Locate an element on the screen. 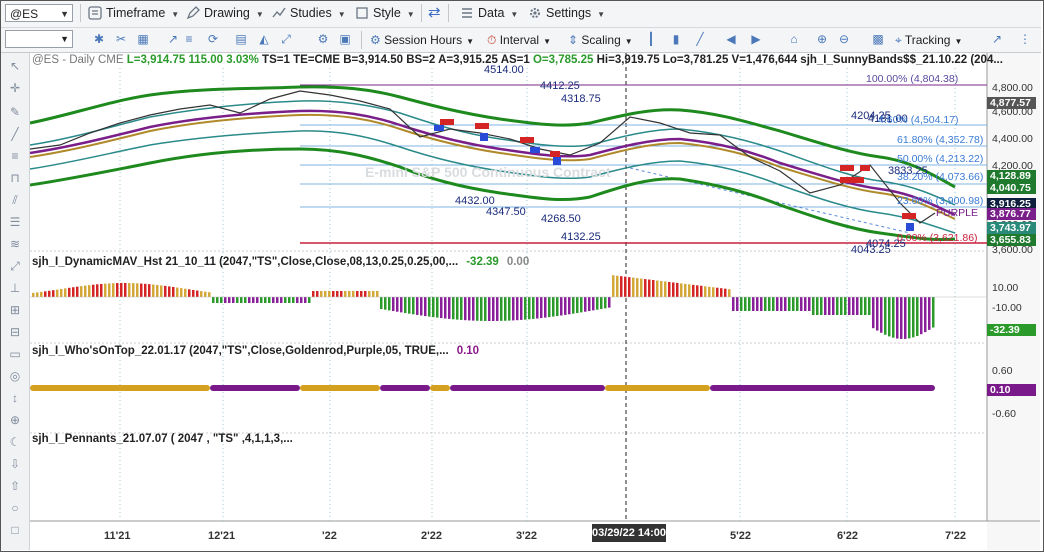  fan-tool-icon: ≋ is located at coordinates (15, 244).